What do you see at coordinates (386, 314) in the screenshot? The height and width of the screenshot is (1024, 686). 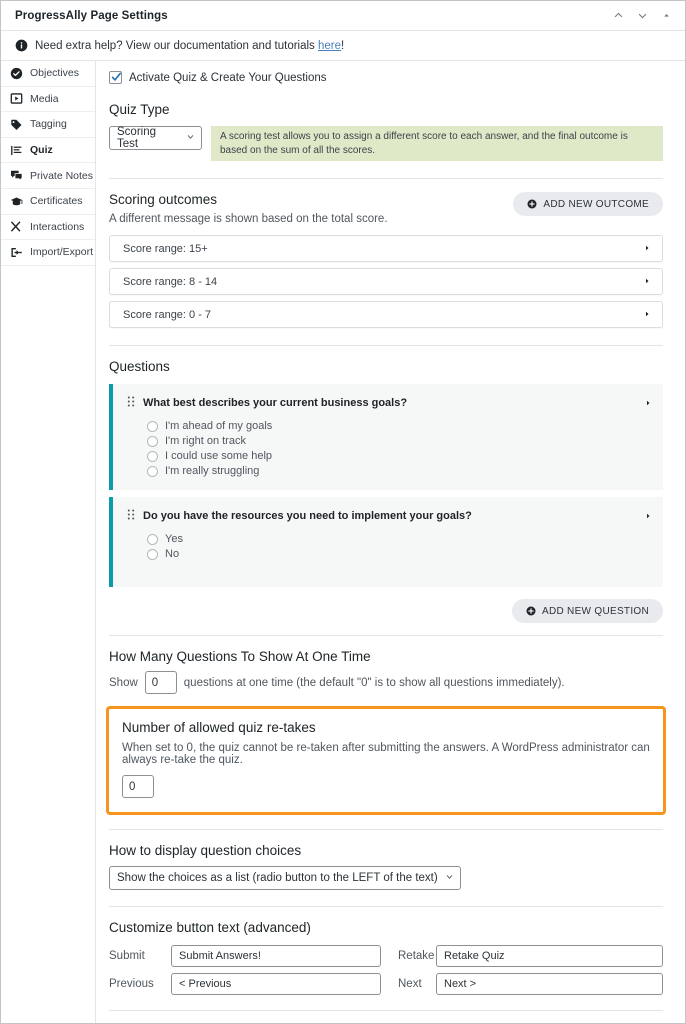 I see `outcome-row: Score range: 0 - 7` at bounding box center [386, 314].